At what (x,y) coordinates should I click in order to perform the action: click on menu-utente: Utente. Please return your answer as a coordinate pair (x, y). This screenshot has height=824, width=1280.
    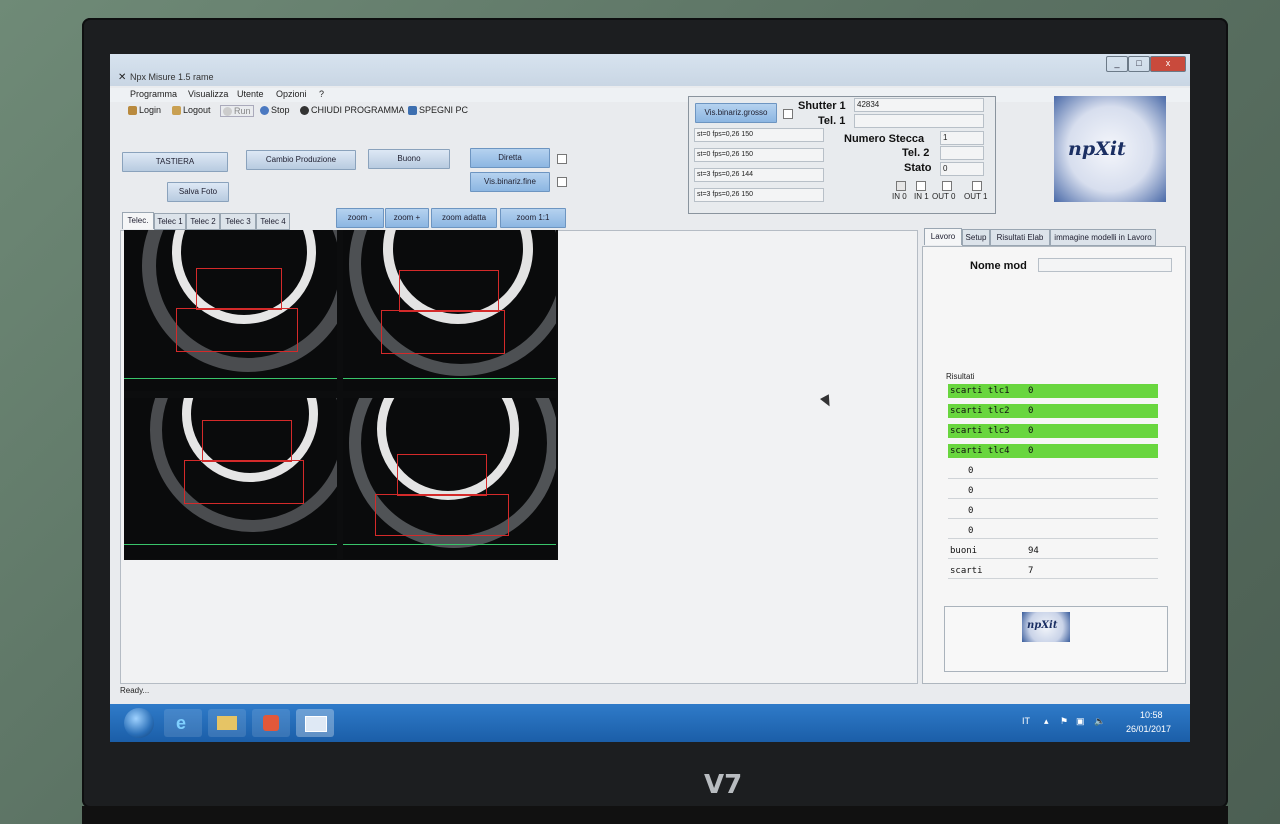
    Looking at the image, I should click on (250, 94).